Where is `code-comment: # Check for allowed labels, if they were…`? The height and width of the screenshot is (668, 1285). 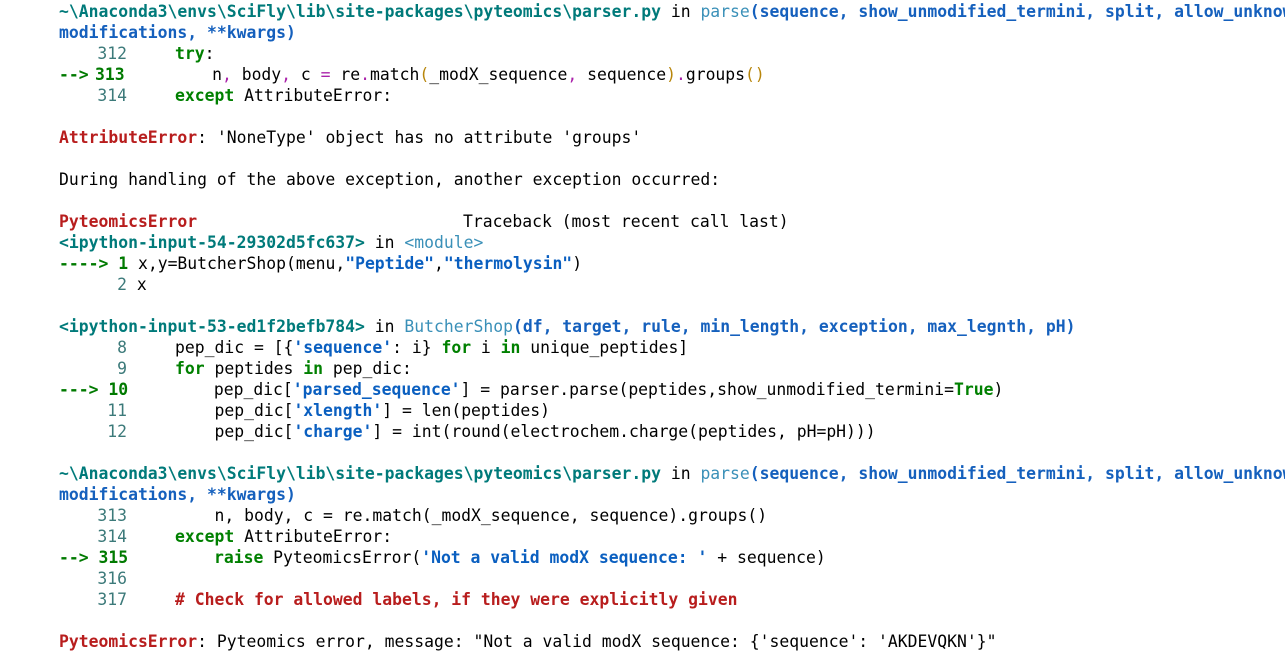
code-comment: # Check for allowed labels, if they were… is located at coordinates (456, 599).